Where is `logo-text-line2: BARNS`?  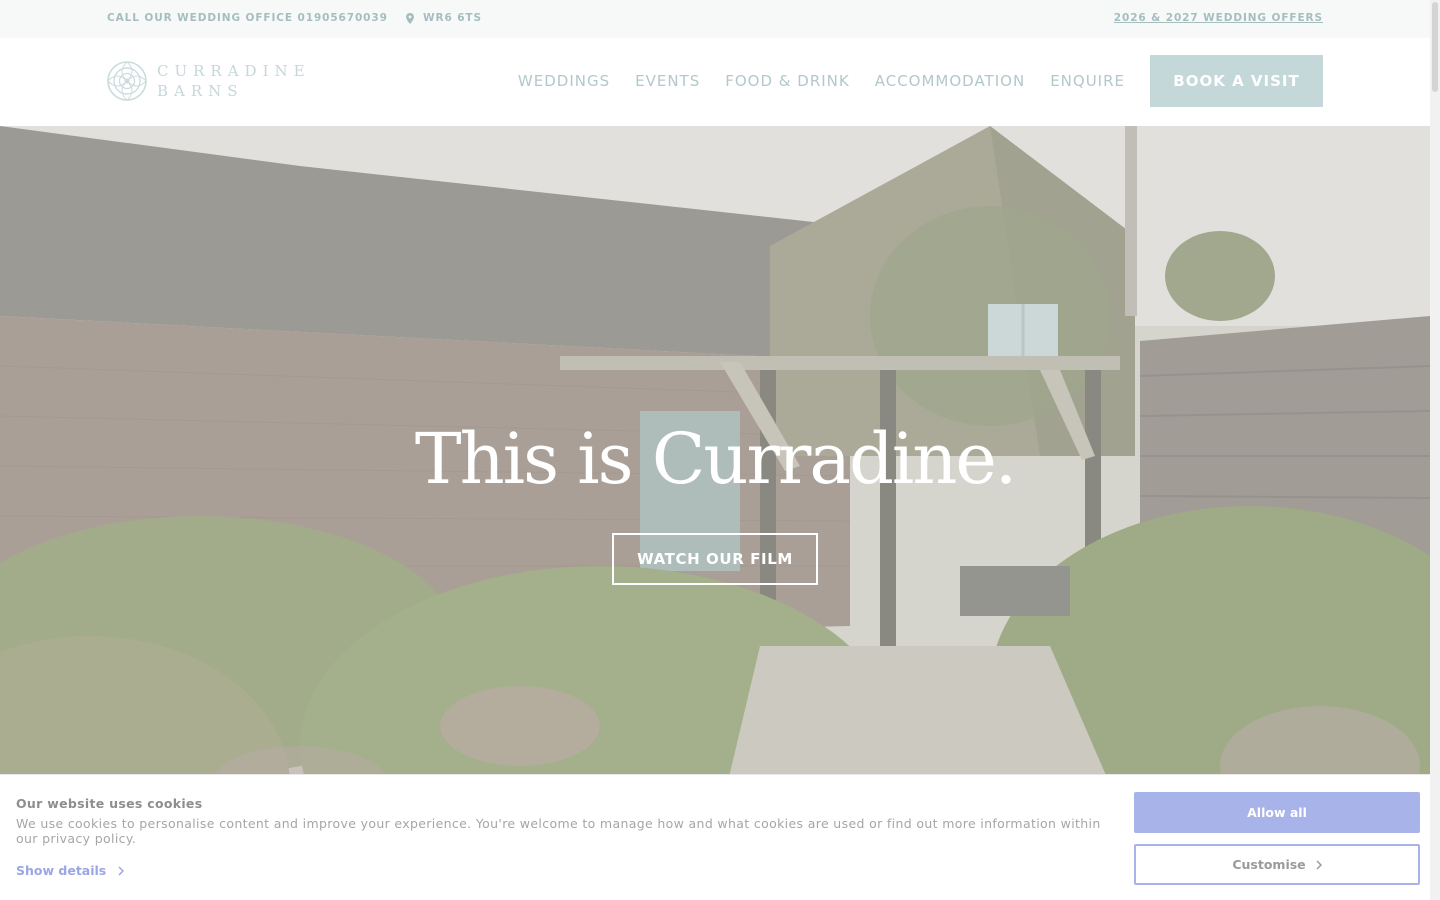
logo-text-line2: BARNS is located at coordinates (200, 91).